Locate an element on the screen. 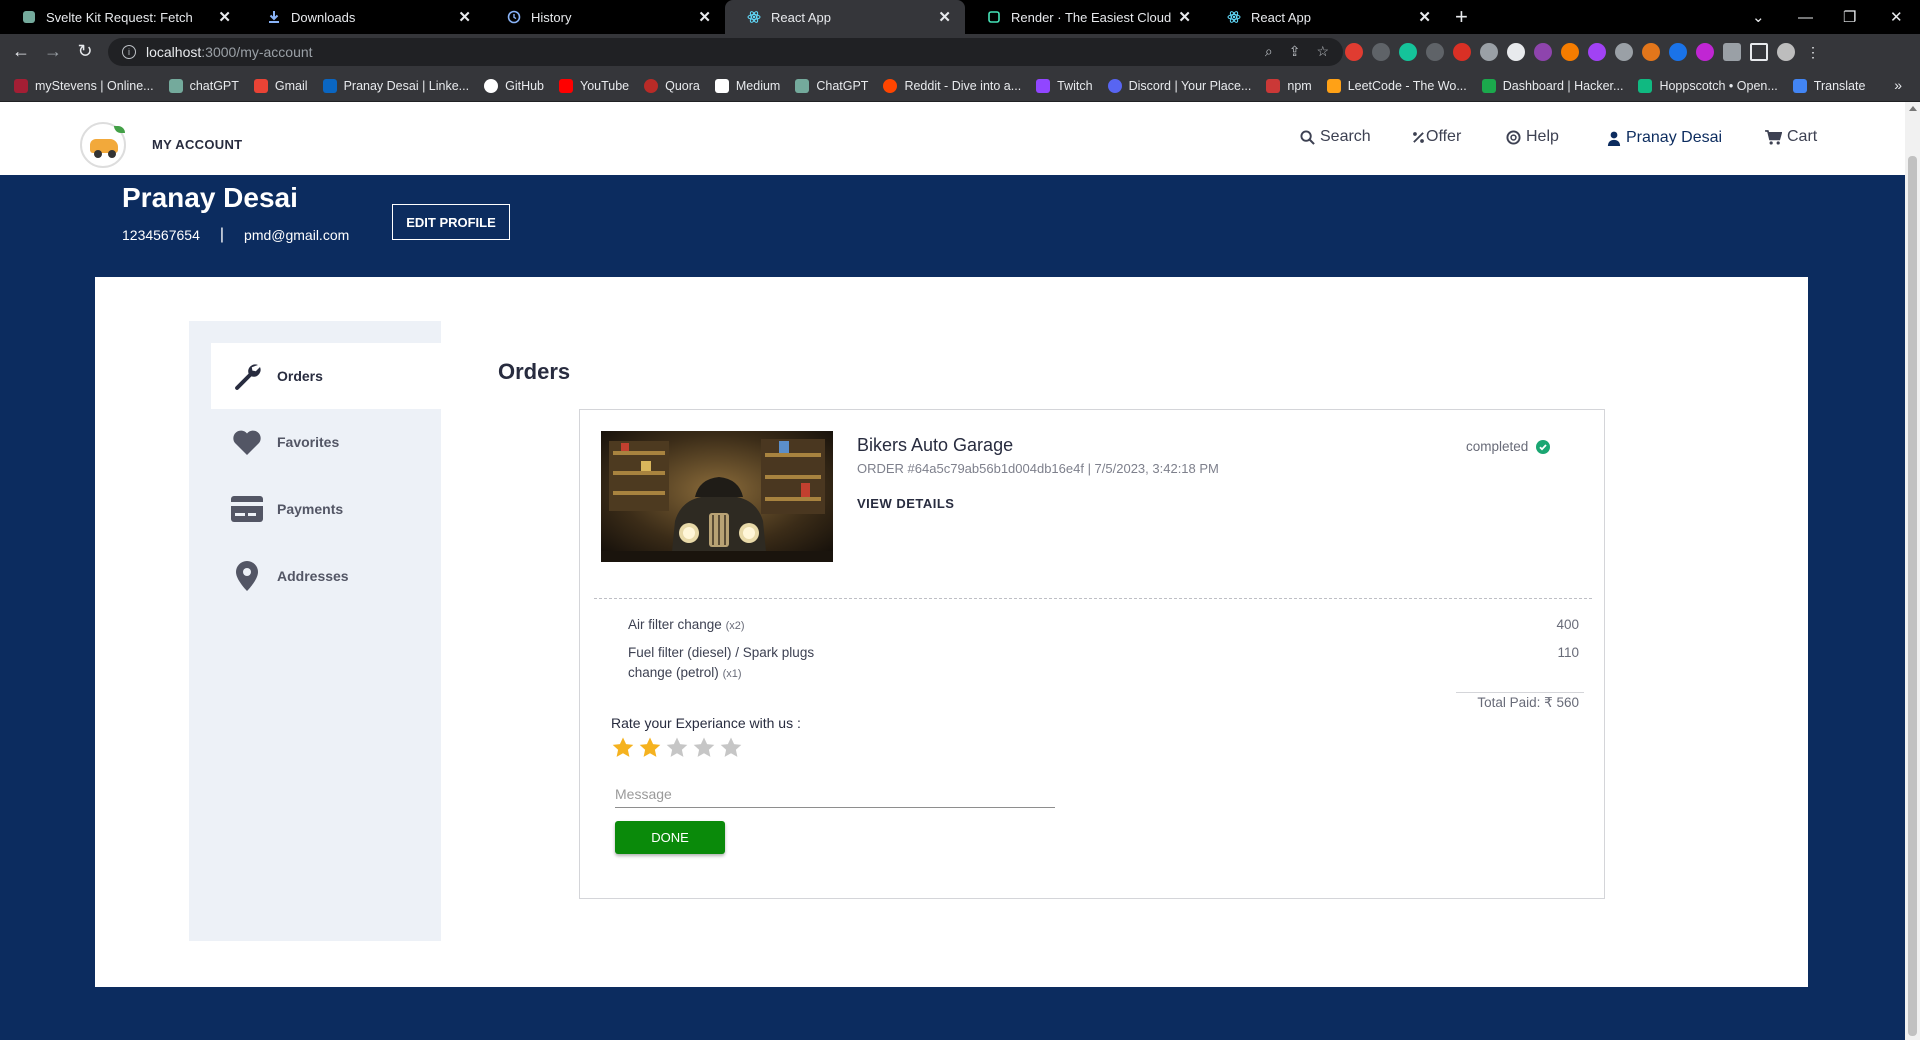  nav-search: Search is located at coordinates (1335, 137).